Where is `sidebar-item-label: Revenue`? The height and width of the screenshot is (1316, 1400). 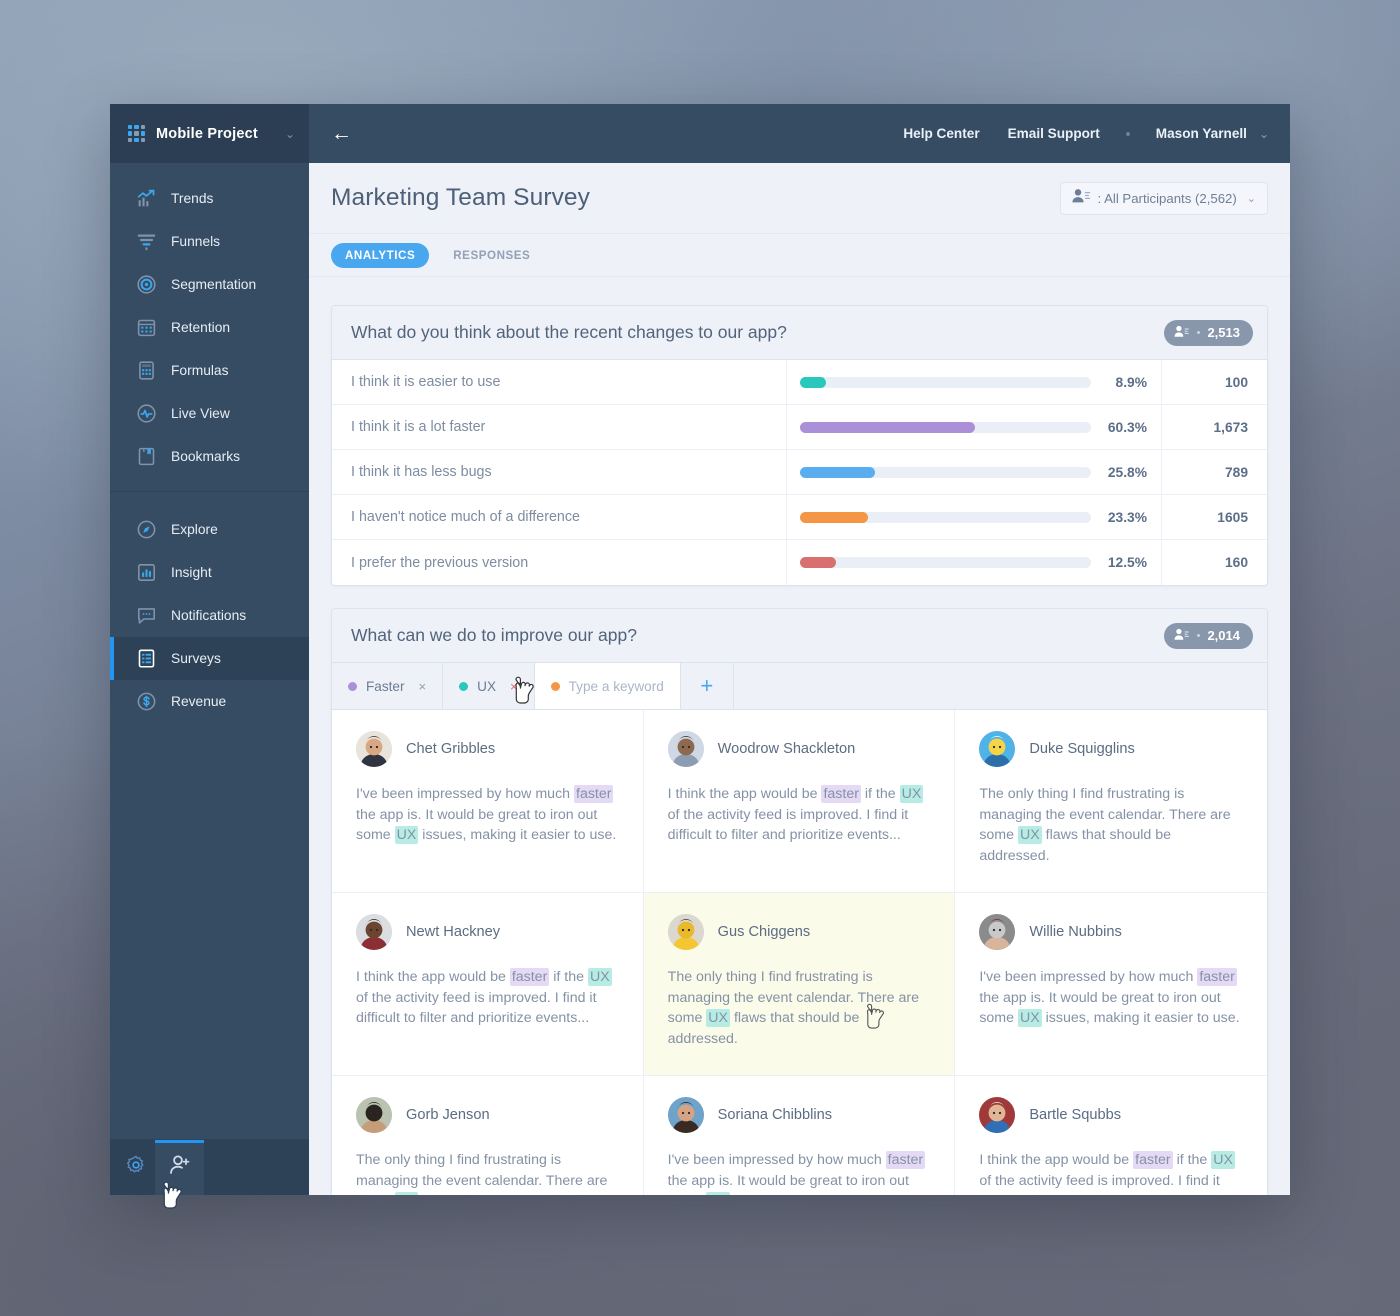
sidebar-item-label: Revenue is located at coordinates (199, 701).